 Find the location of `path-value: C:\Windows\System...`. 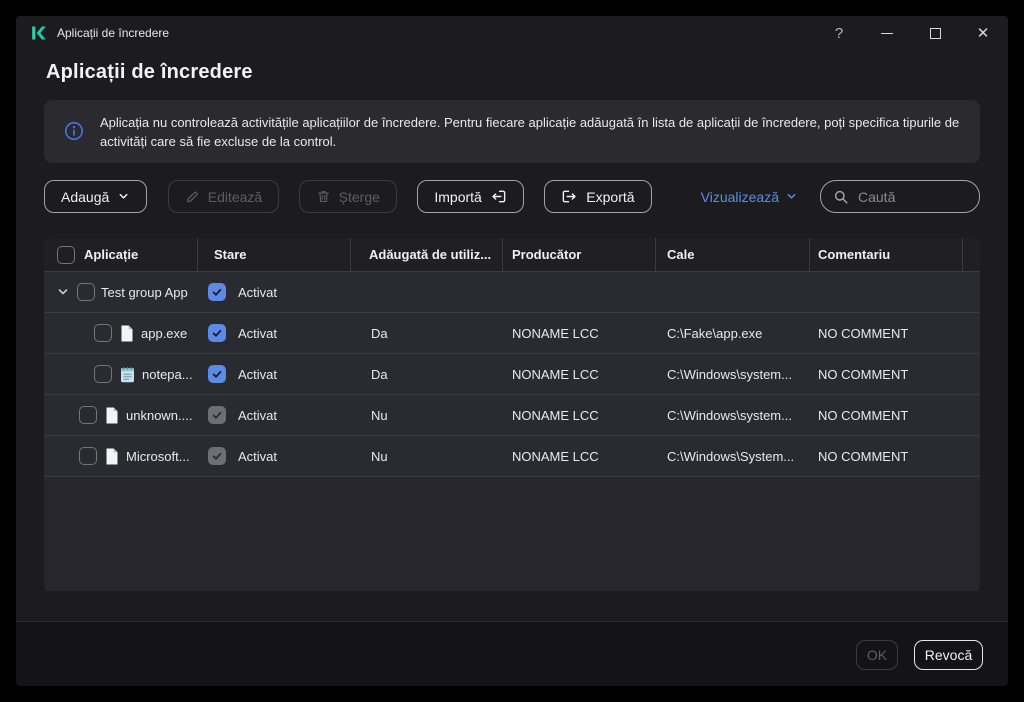

path-value: C:\Windows\System... is located at coordinates (731, 456).